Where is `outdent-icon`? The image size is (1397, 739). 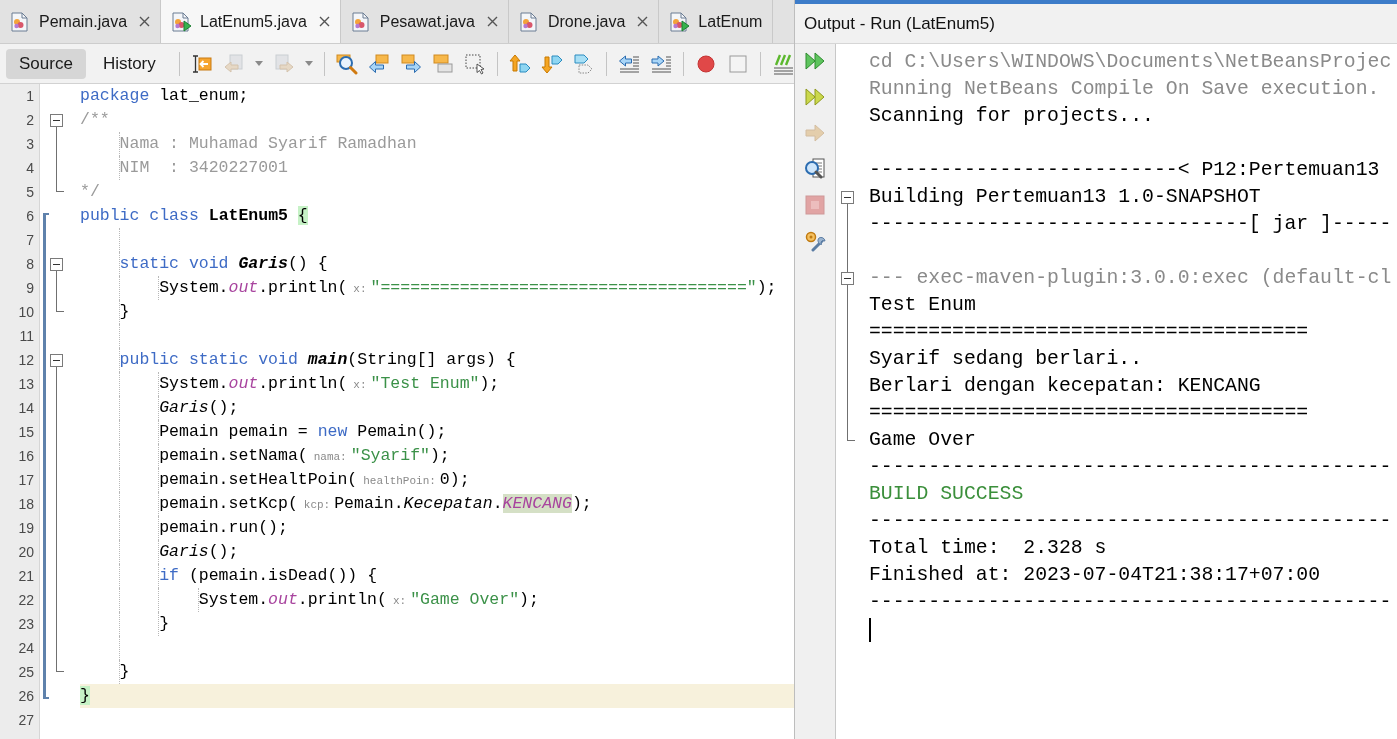
outdent-icon is located at coordinates (628, 63).